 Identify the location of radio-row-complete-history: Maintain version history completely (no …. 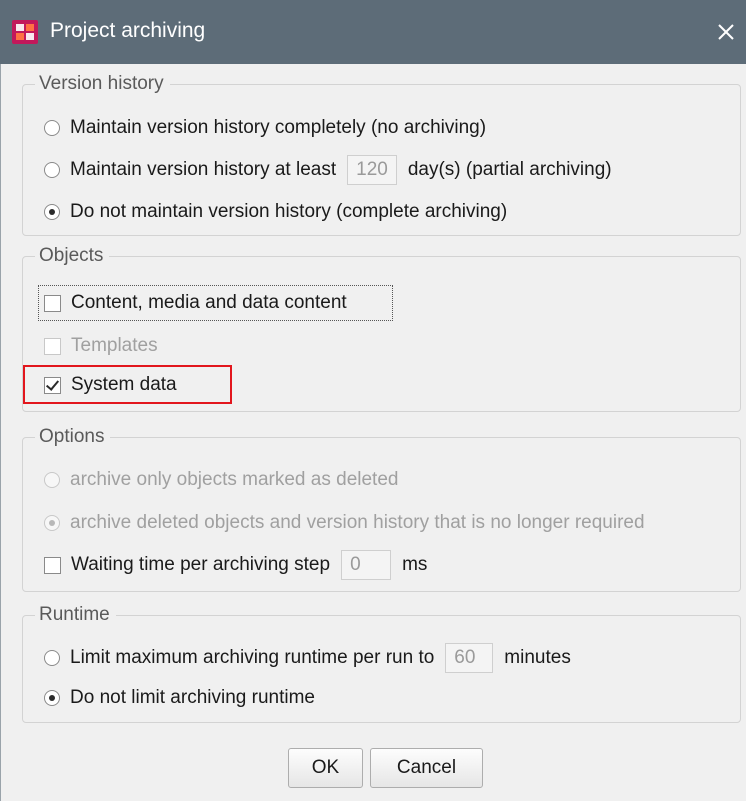
(265, 128).